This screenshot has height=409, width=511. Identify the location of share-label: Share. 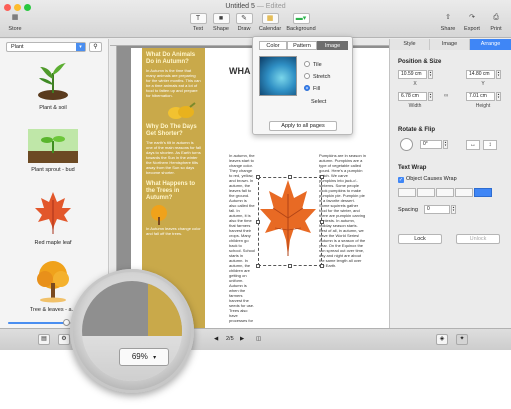
(448, 29).